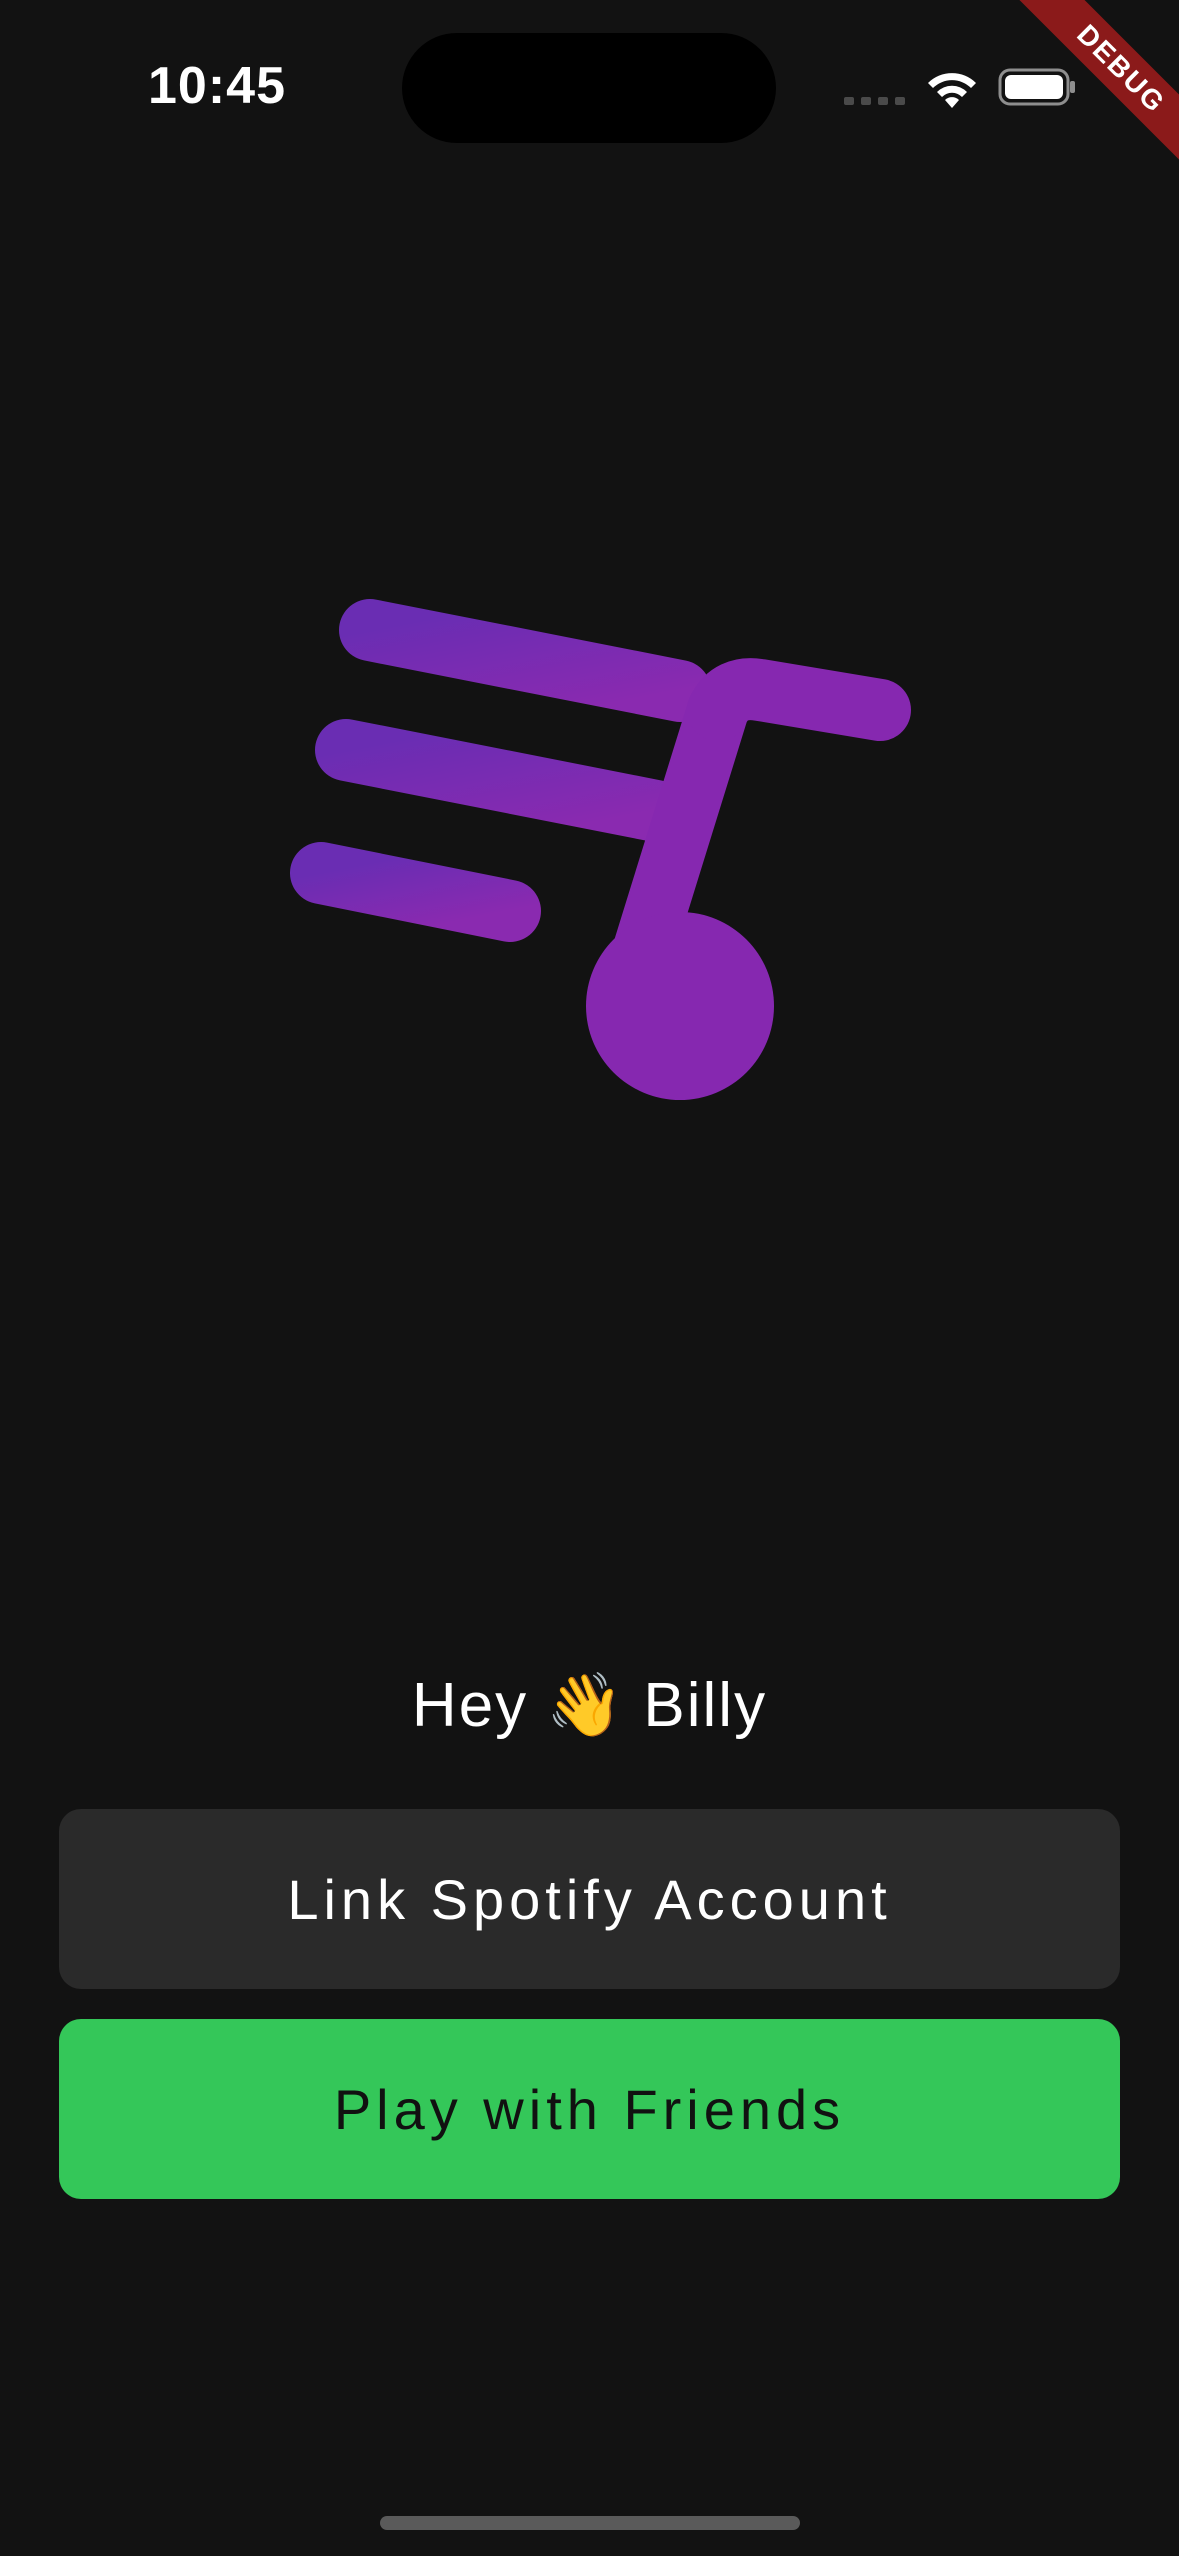  I want to click on link-spotify-account-button: Link Spotify Account, so click(589, 1899).